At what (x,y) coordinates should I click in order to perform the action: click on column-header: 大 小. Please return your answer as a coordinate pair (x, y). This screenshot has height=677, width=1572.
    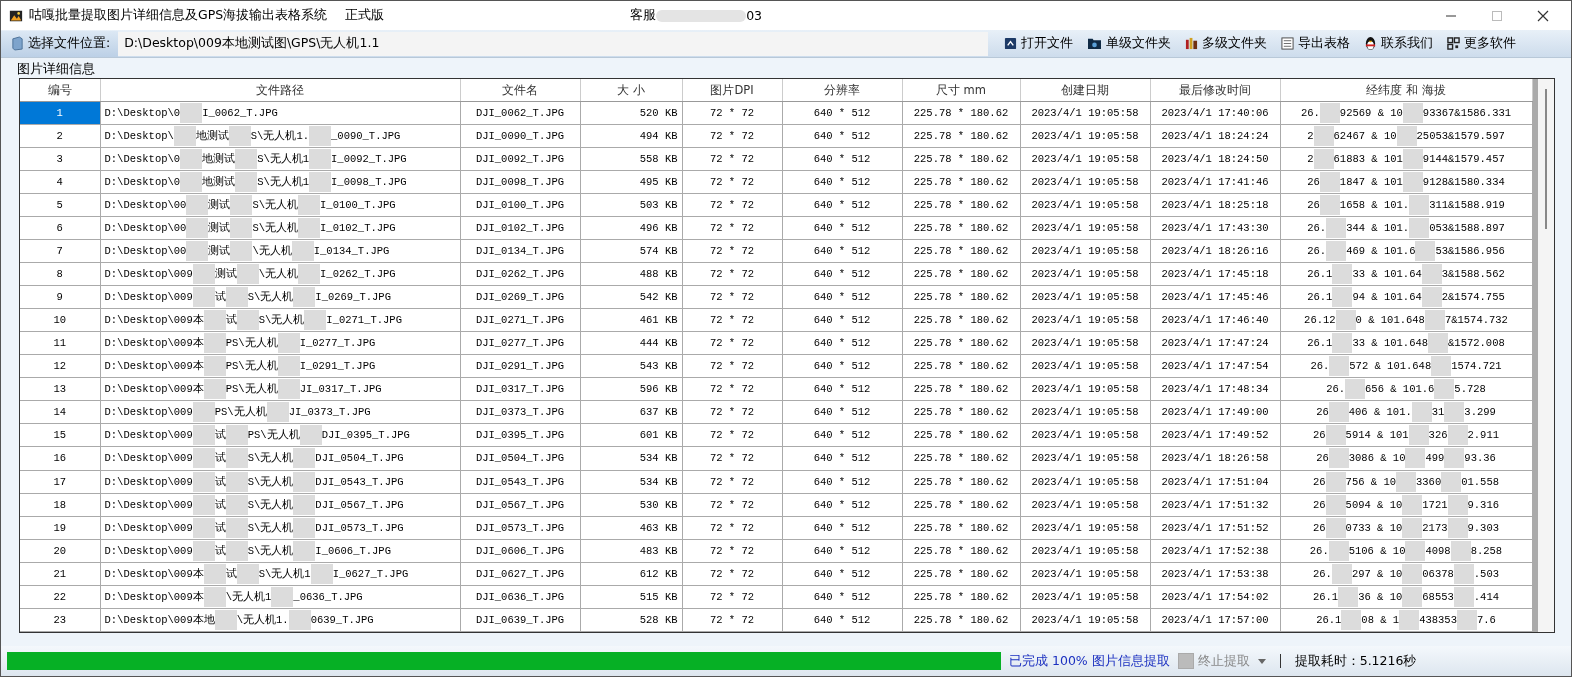
    Looking at the image, I should click on (631, 90).